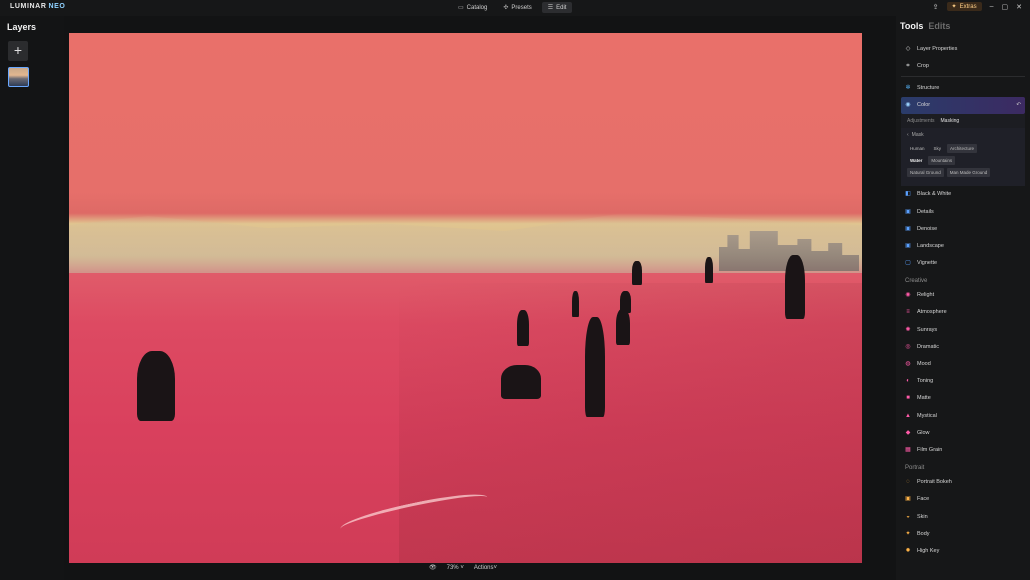 This screenshot has height=580, width=1030. Describe the element at coordinates (963, 87) in the screenshot. I see `tool-structure: ✲ Structure` at that location.